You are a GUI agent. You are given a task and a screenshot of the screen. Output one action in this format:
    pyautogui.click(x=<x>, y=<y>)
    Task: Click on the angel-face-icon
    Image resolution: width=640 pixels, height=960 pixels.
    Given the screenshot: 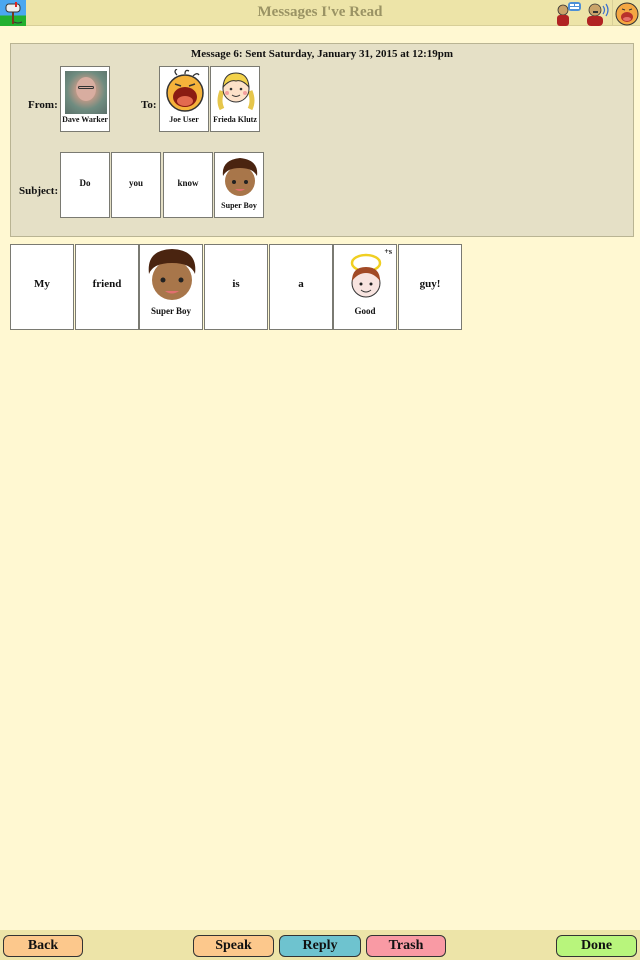 What is the action you would take?
    pyautogui.click(x=366, y=275)
    